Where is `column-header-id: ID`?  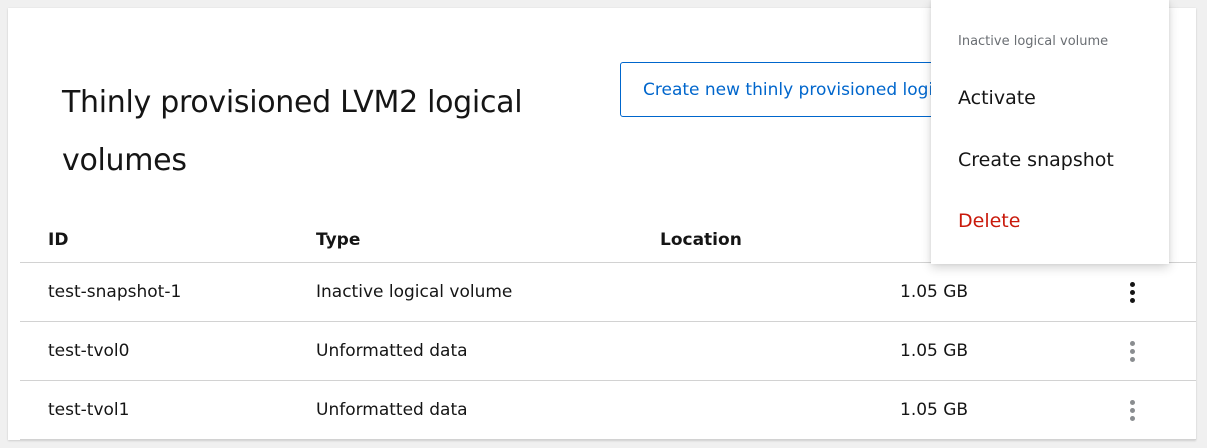
column-header-id: ID is located at coordinates (58, 240).